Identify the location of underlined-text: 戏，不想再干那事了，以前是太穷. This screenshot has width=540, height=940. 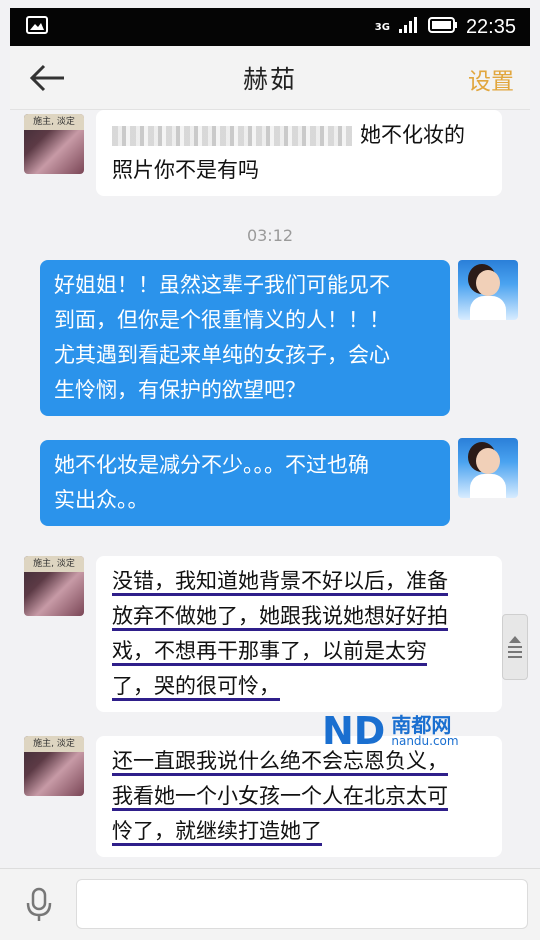
(269, 652).